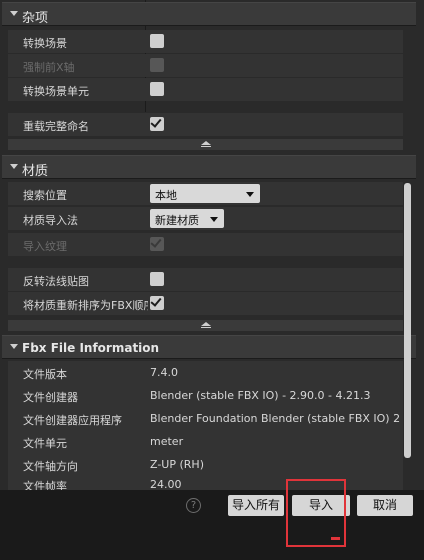 Image resolution: width=424 pixels, height=560 pixels. What do you see at coordinates (157, 41) in the screenshot?
I see `checkbox-convert-scene` at bounding box center [157, 41].